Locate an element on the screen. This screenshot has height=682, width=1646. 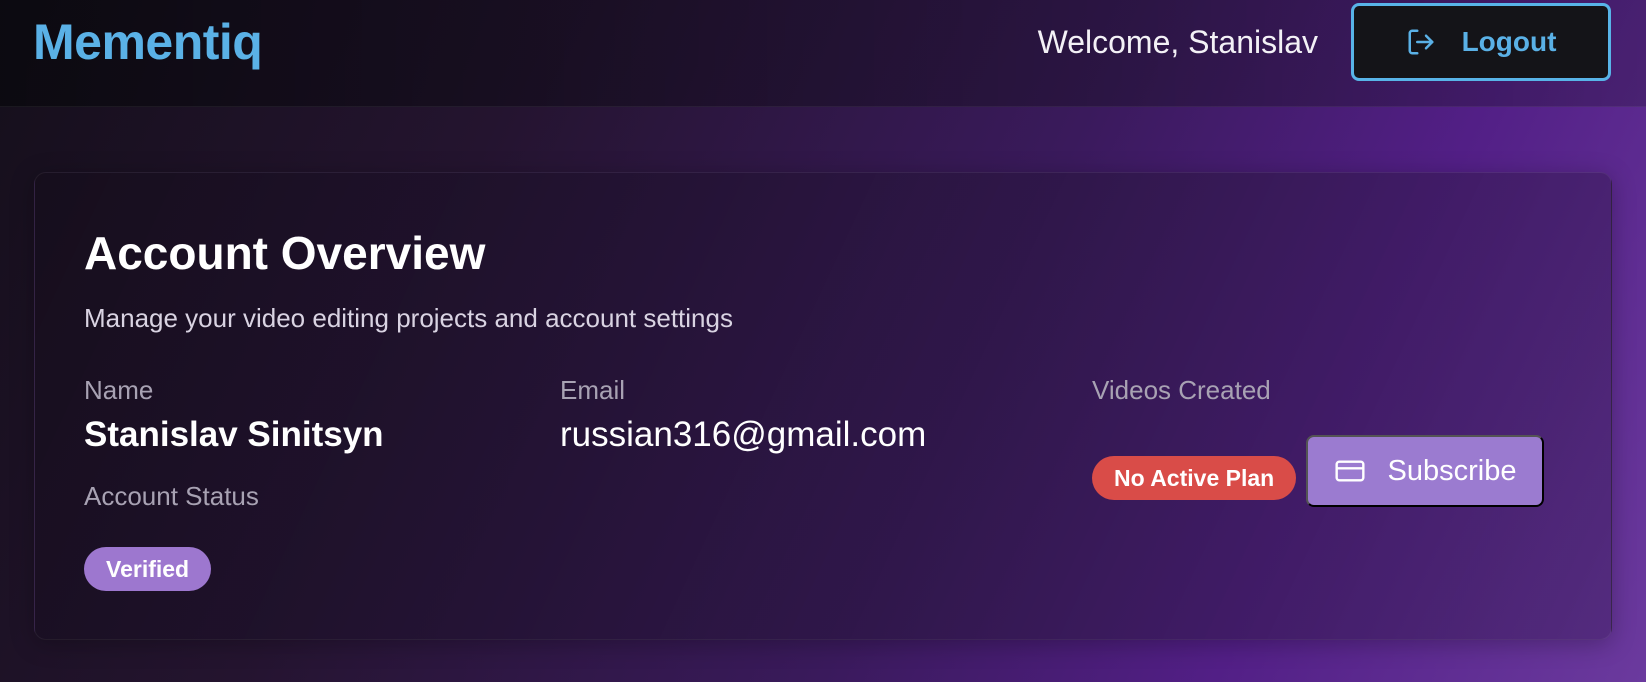
subscribe-label: Subscribe is located at coordinates (1452, 470).